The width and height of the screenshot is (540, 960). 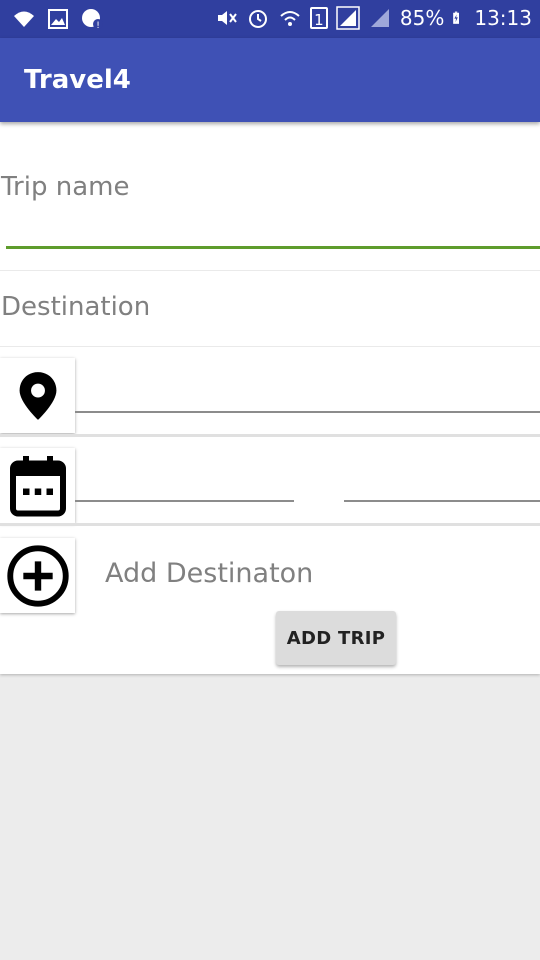 I want to click on location-button, so click(x=37, y=395).